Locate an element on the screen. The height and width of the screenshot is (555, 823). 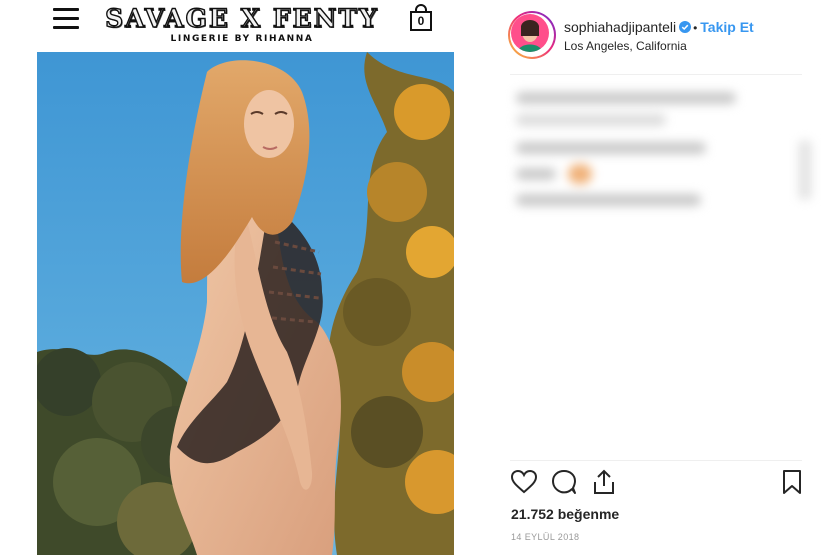
heart-icon is located at coordinates (524, 482).